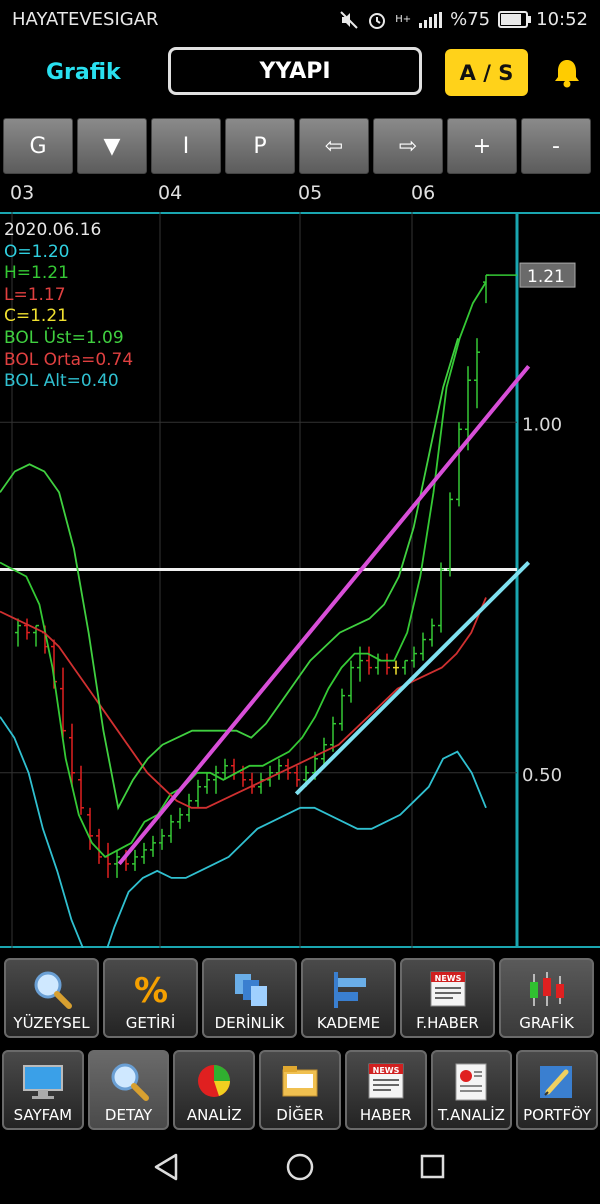  I want to click on y-tick-label: 0.50, so click(542, 775).